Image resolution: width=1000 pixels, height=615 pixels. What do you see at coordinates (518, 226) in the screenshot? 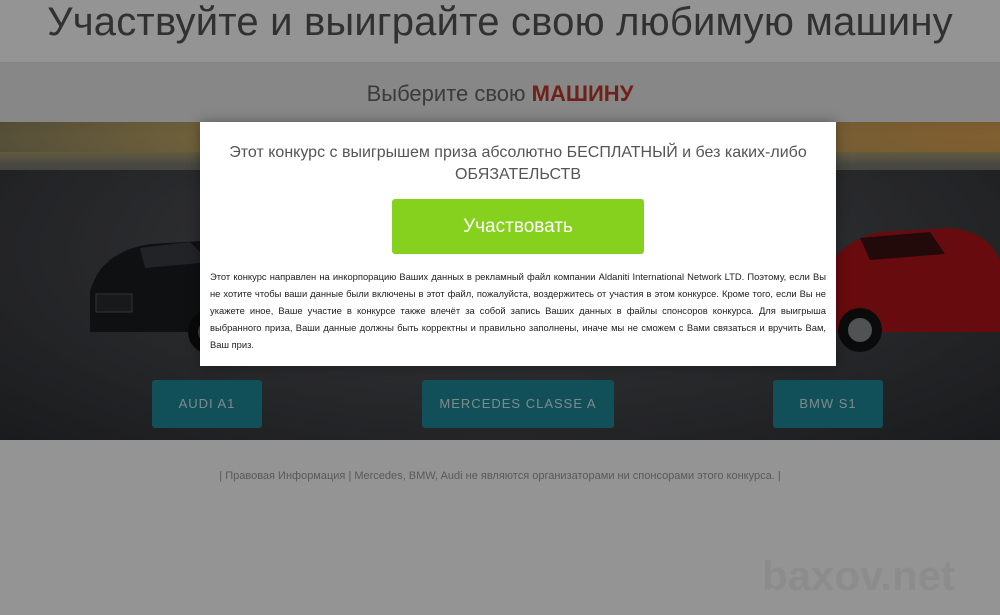
I see `participate-button: Участвовать` at bounding box center [518, 226].